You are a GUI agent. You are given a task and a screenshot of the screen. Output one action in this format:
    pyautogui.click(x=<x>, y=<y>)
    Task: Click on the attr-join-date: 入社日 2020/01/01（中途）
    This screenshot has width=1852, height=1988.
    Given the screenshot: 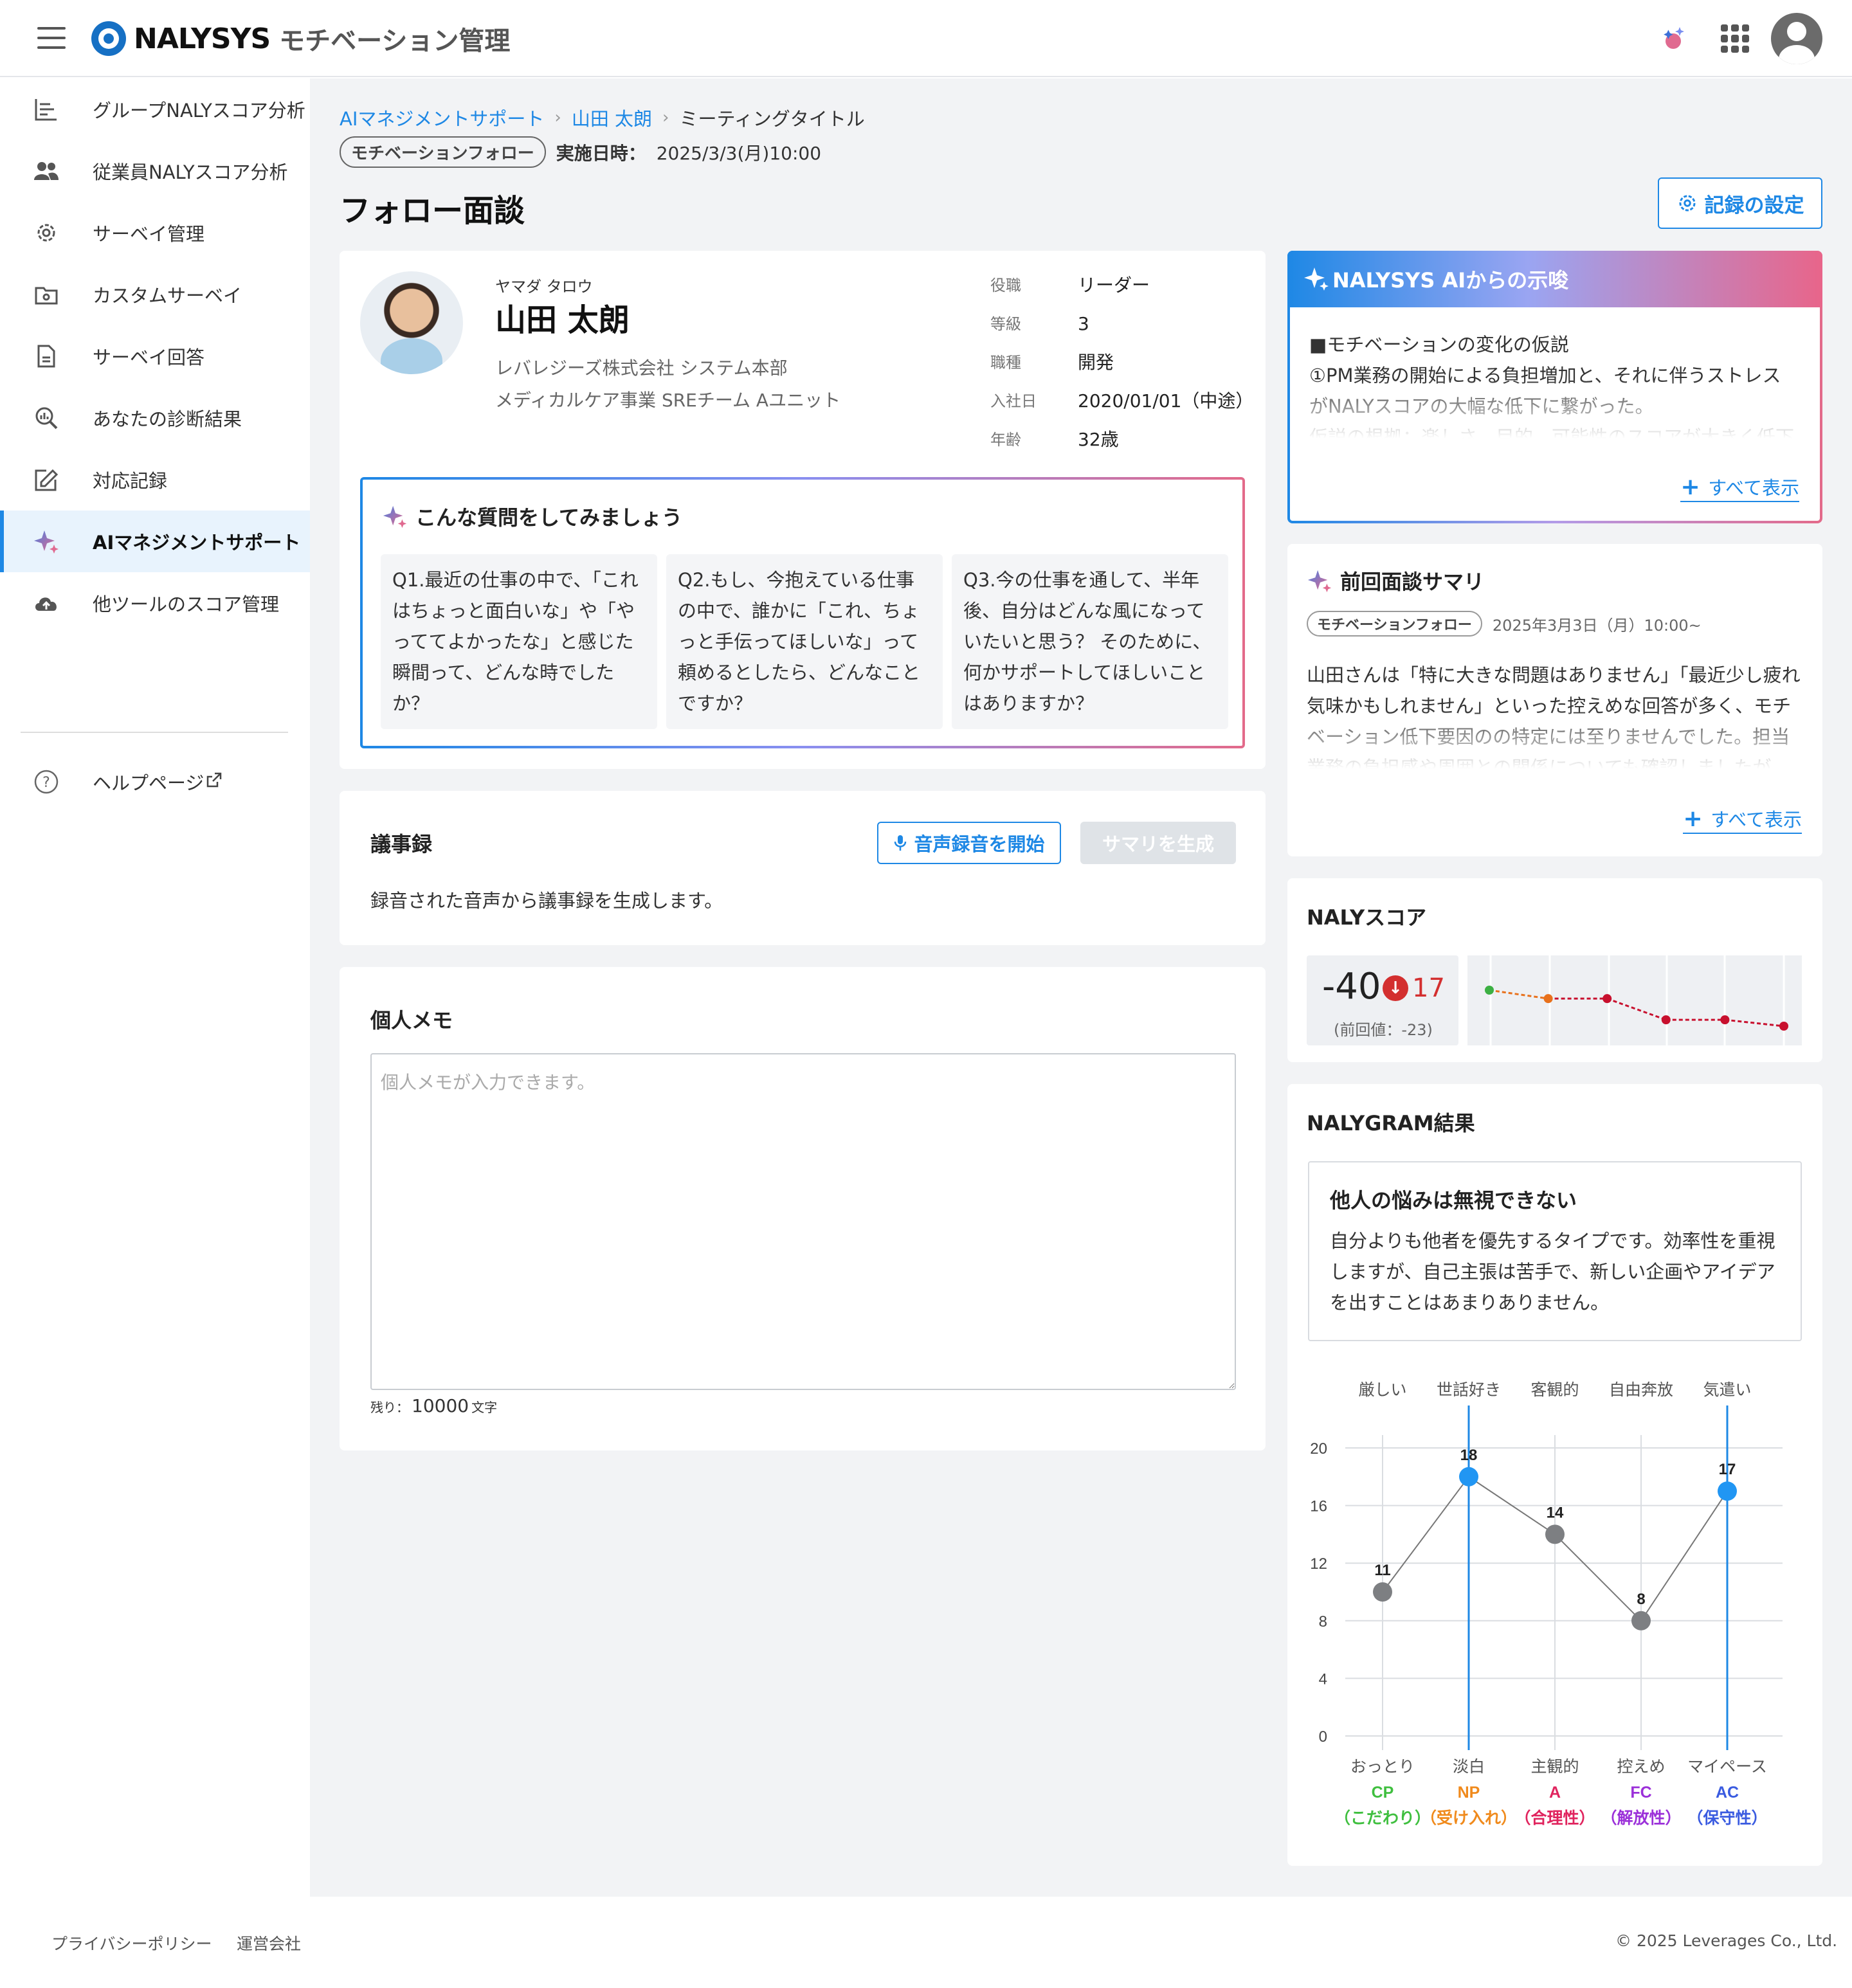 What is the action you would take?
    pyautogui.click(x=1125, y=401)
    